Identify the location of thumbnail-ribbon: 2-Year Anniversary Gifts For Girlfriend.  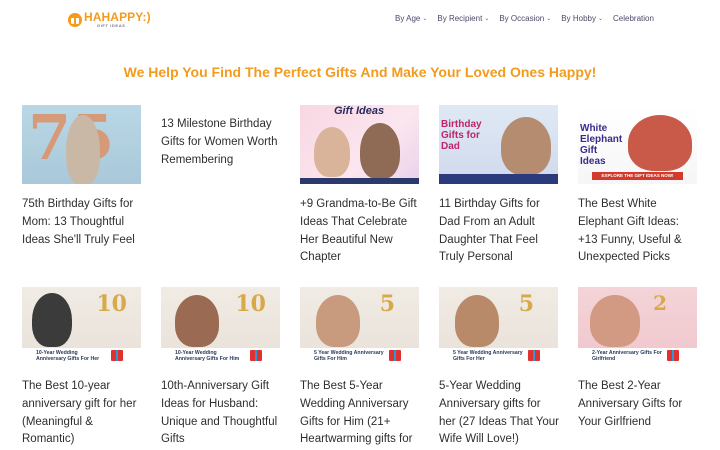
(637, 357).